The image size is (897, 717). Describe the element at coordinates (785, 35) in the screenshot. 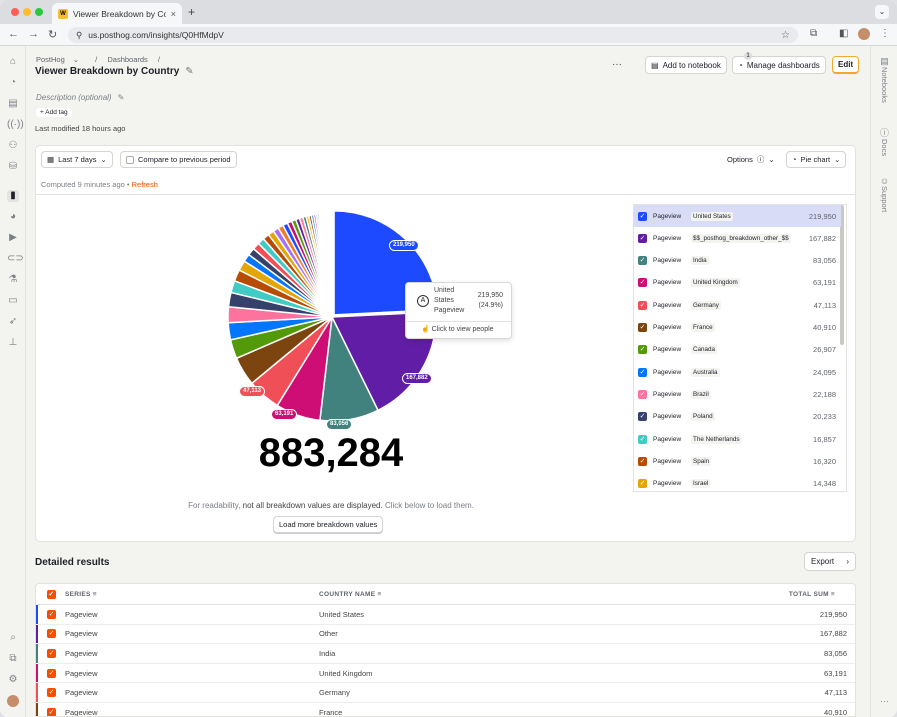

I see `bookmark-star-icon: ☆` at that location.